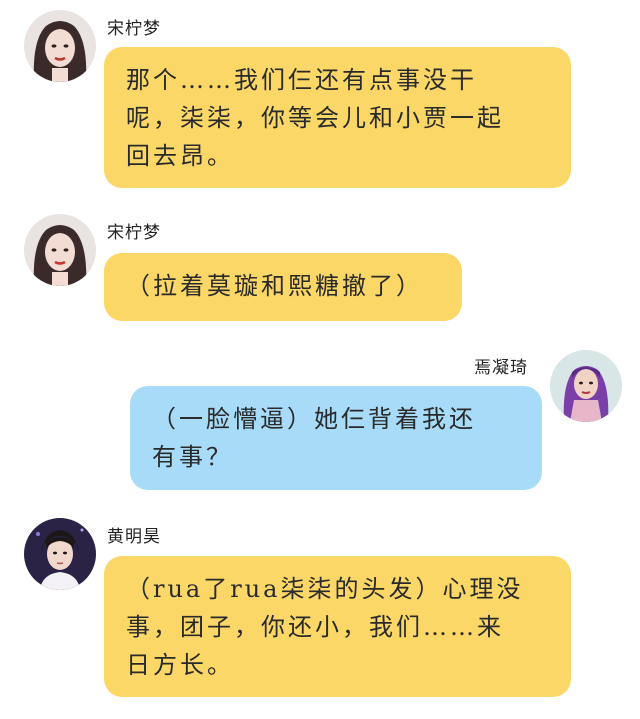 This screenshot has height=719, width=640. I want to click on message-line: （rua了rua柒柒的头发）心理没, so click(325, 589).